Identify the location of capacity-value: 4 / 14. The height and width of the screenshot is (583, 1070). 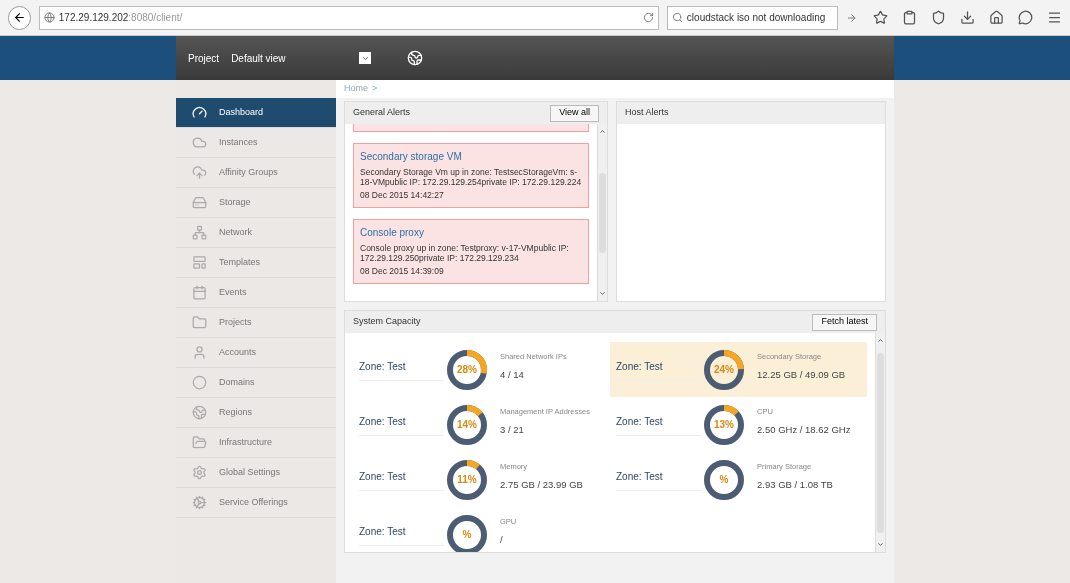
(512, 374).